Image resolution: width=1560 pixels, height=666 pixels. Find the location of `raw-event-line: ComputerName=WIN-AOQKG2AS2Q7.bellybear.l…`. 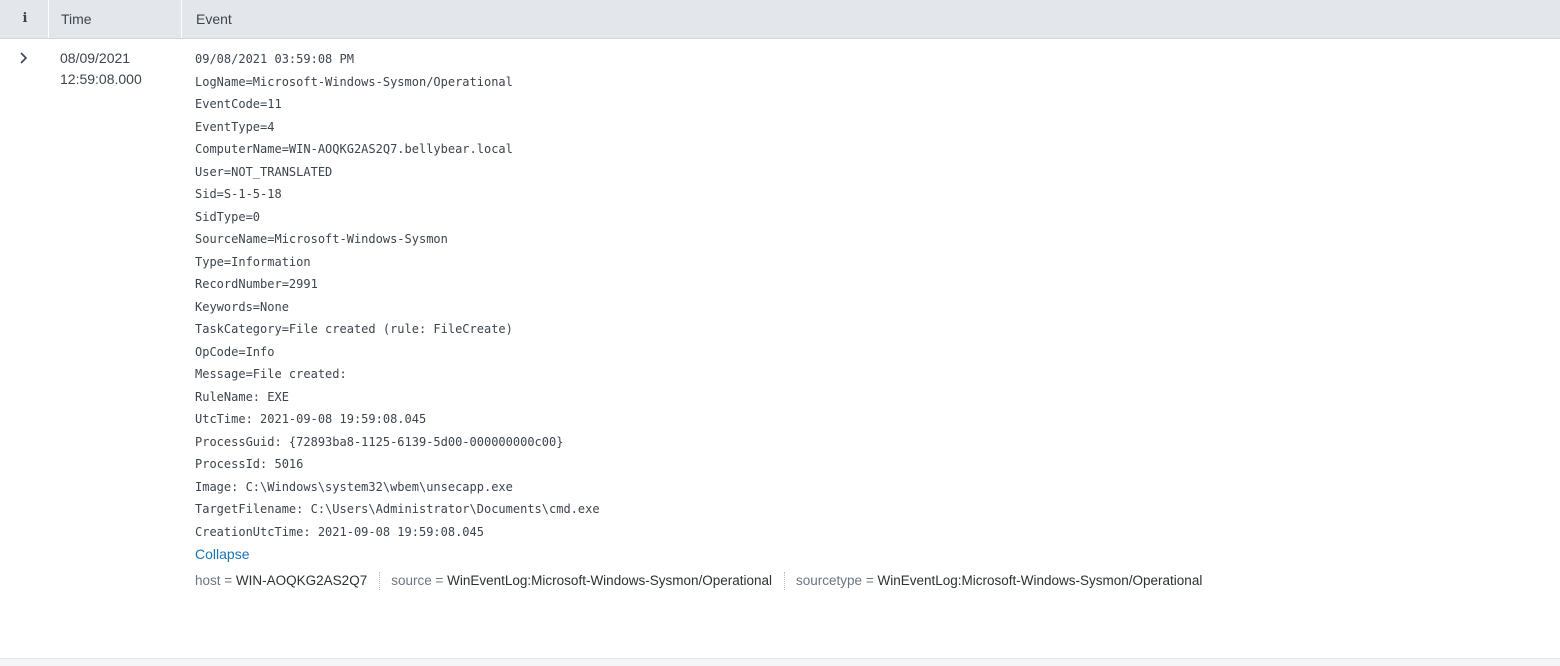

raw-event-line: ComputerName=WIN-AOQKG2AS2Q7.bellybear.l… is located at coordinates (870, 149).